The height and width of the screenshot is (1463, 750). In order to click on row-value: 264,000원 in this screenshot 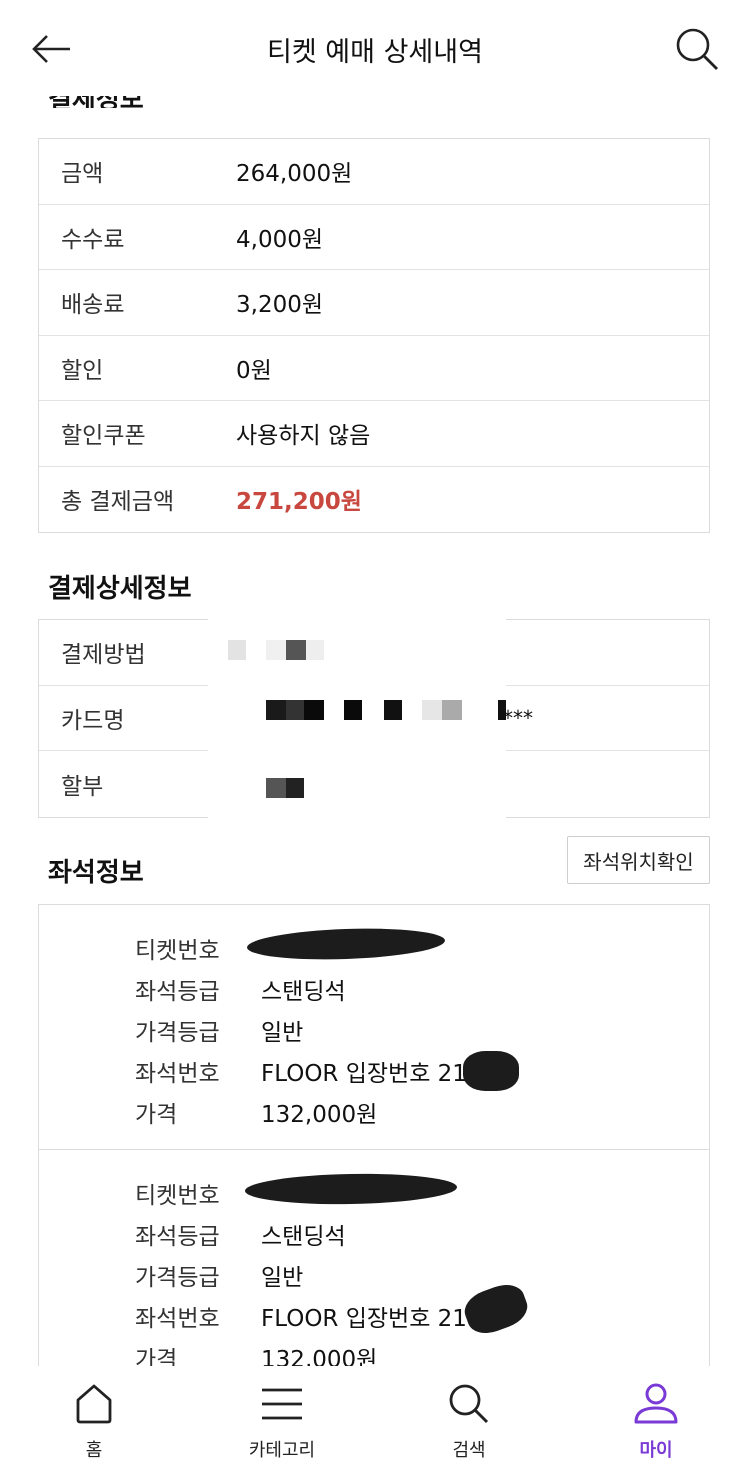, I will do `click(294, 174)`.